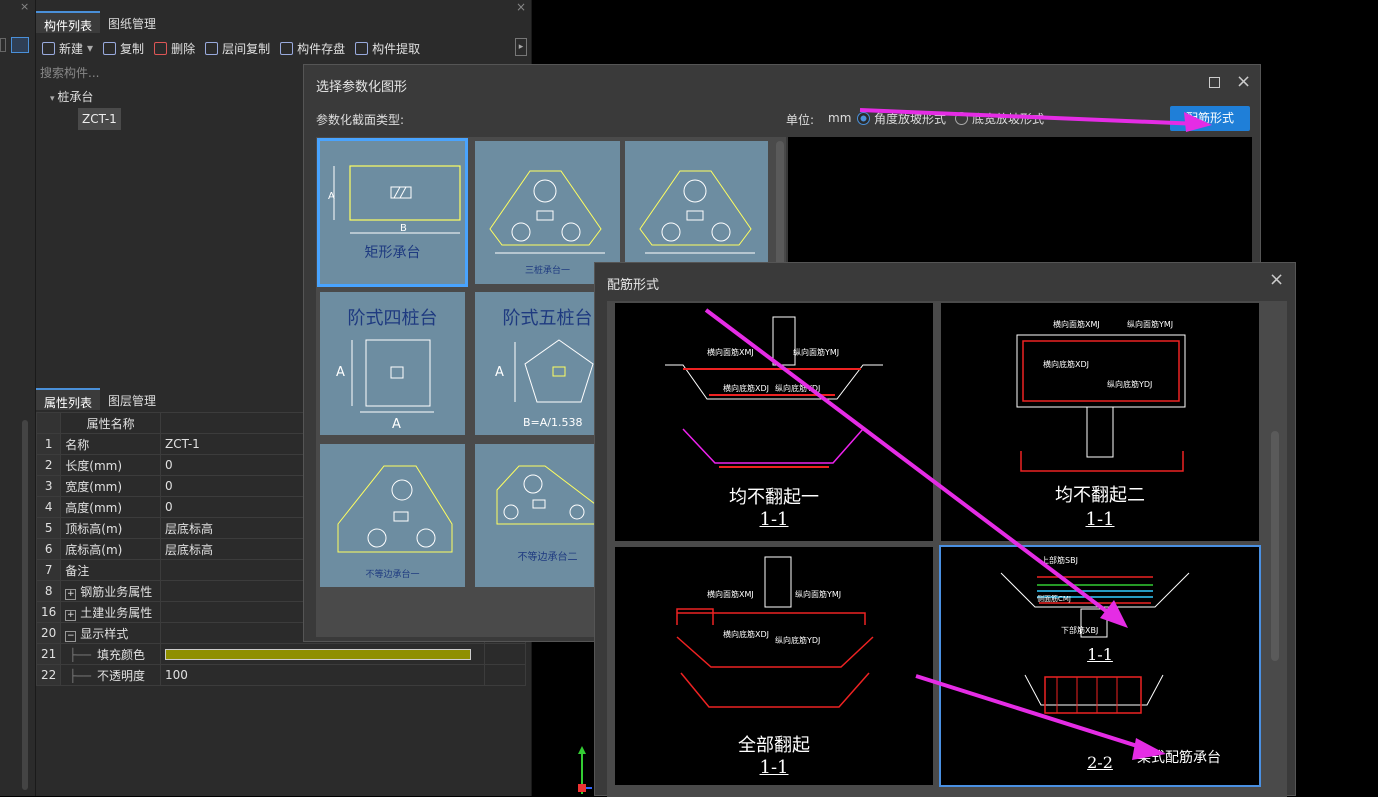 The width and height of the screenshot is (1378, 797). I want to click on floor-copy-label: 层间复制, so click(246, 48).